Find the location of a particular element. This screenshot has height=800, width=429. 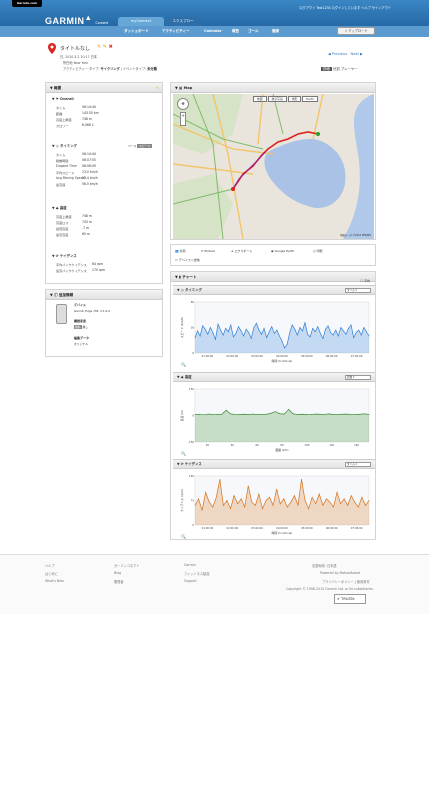

overall-section: ▼ ⚑ Overall is located at coordinates (63, 99).